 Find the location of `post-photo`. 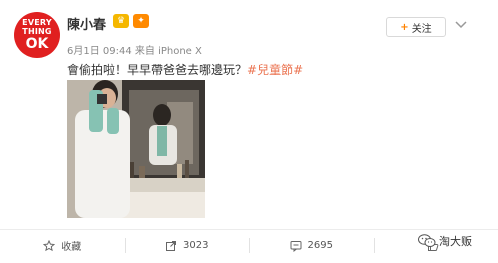

post-photo is located at coordinates (136, 149).